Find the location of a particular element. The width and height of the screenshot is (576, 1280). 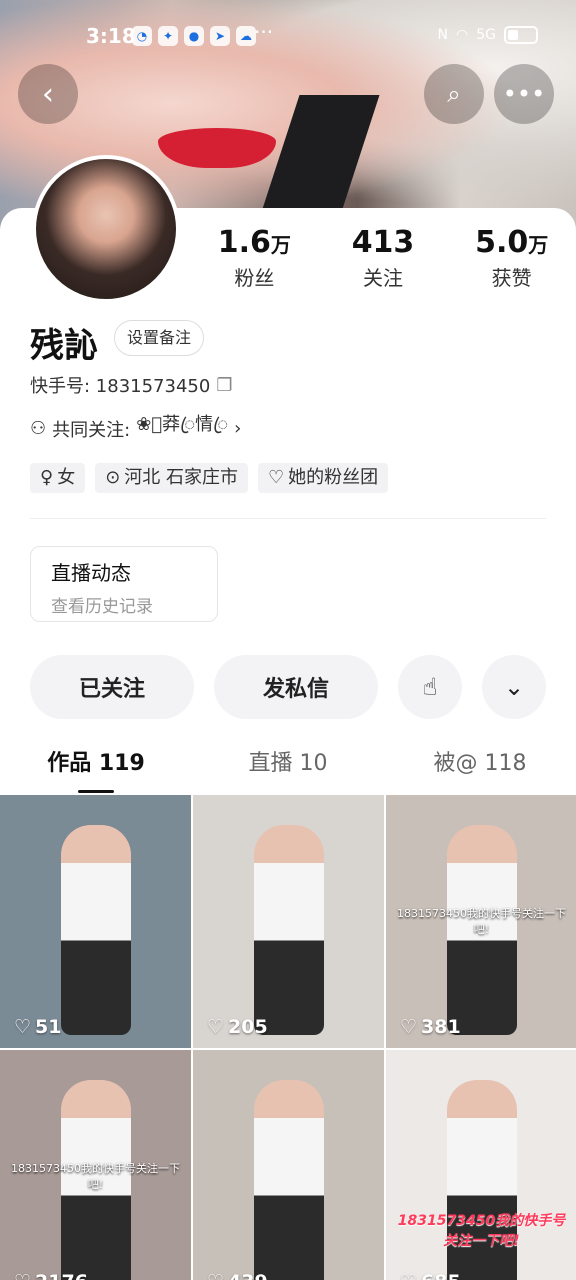

mutual-label: 共同关注: is located at coordinates (91, 430).